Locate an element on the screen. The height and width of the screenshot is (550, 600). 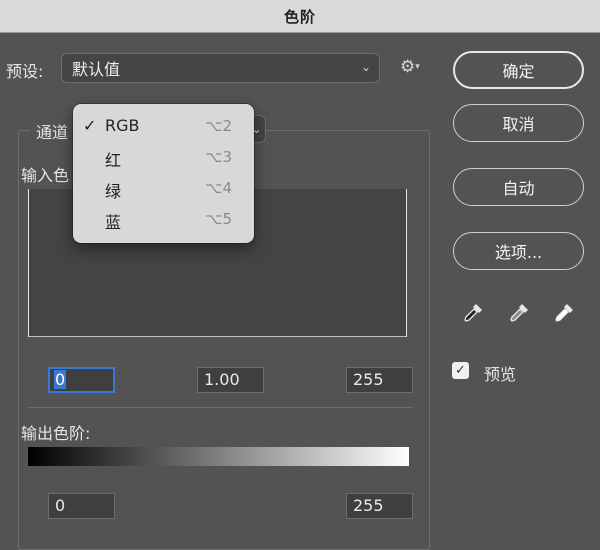
input-white-field: 255 is located at coordinates (379, 380).